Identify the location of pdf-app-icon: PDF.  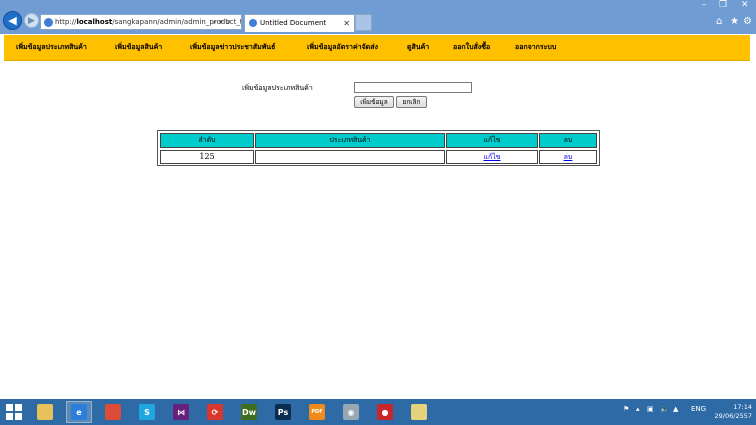
(317, 412).